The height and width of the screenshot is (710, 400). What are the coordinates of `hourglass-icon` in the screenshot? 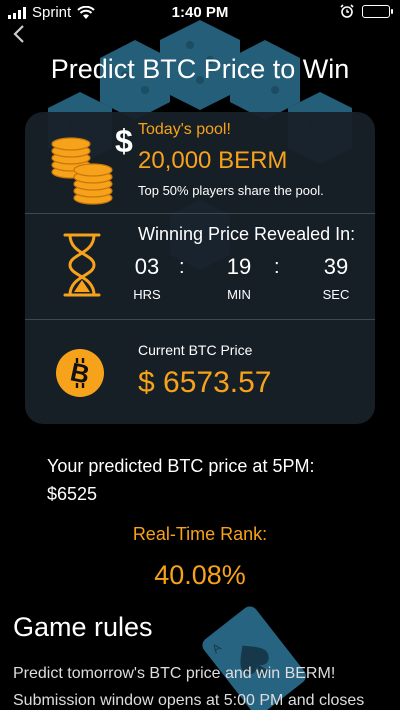 It's located at (82, 265).